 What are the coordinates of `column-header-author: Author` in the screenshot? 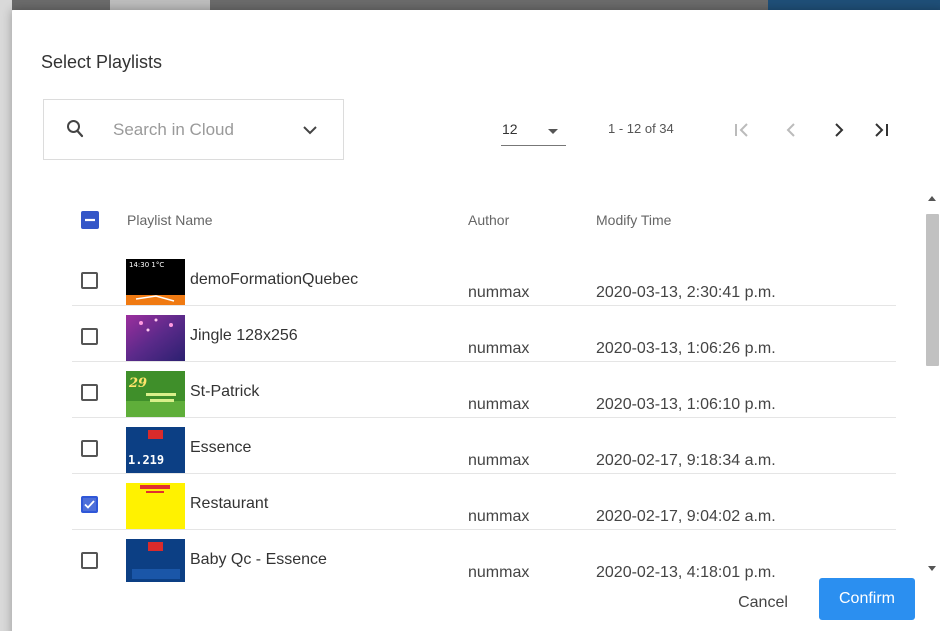 It's located at (488, 220).